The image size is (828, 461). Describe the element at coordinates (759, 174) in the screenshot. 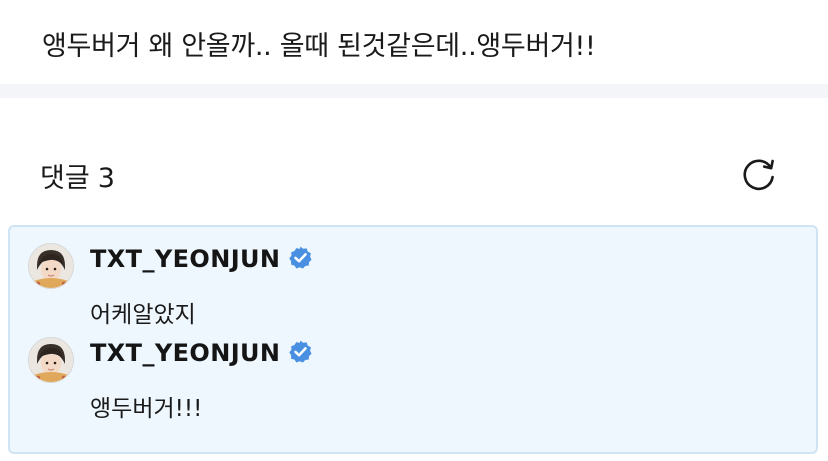

I see `refresh-icon` at that location.